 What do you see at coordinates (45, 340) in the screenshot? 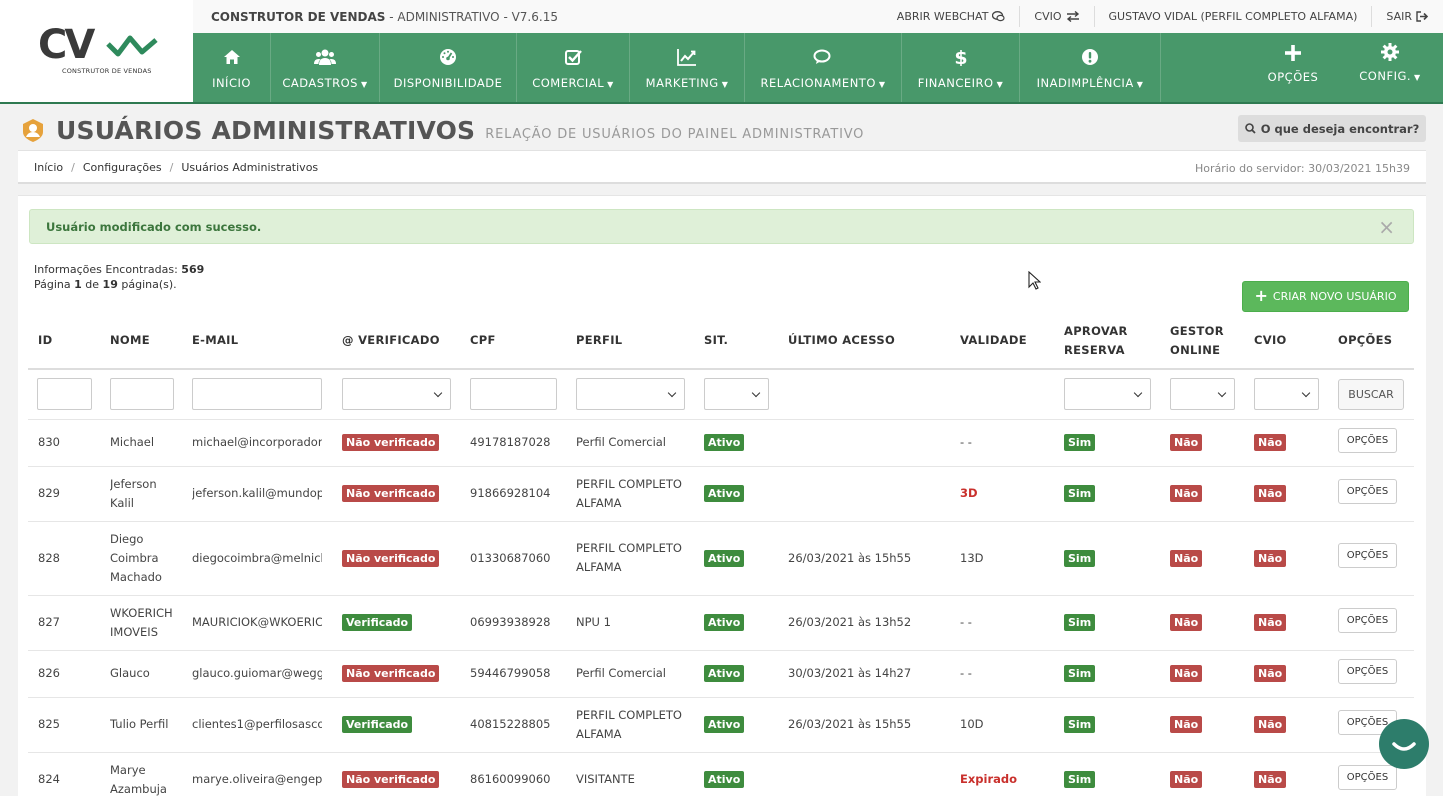
I see `col-id: ID` at bounding box center [45, 340].